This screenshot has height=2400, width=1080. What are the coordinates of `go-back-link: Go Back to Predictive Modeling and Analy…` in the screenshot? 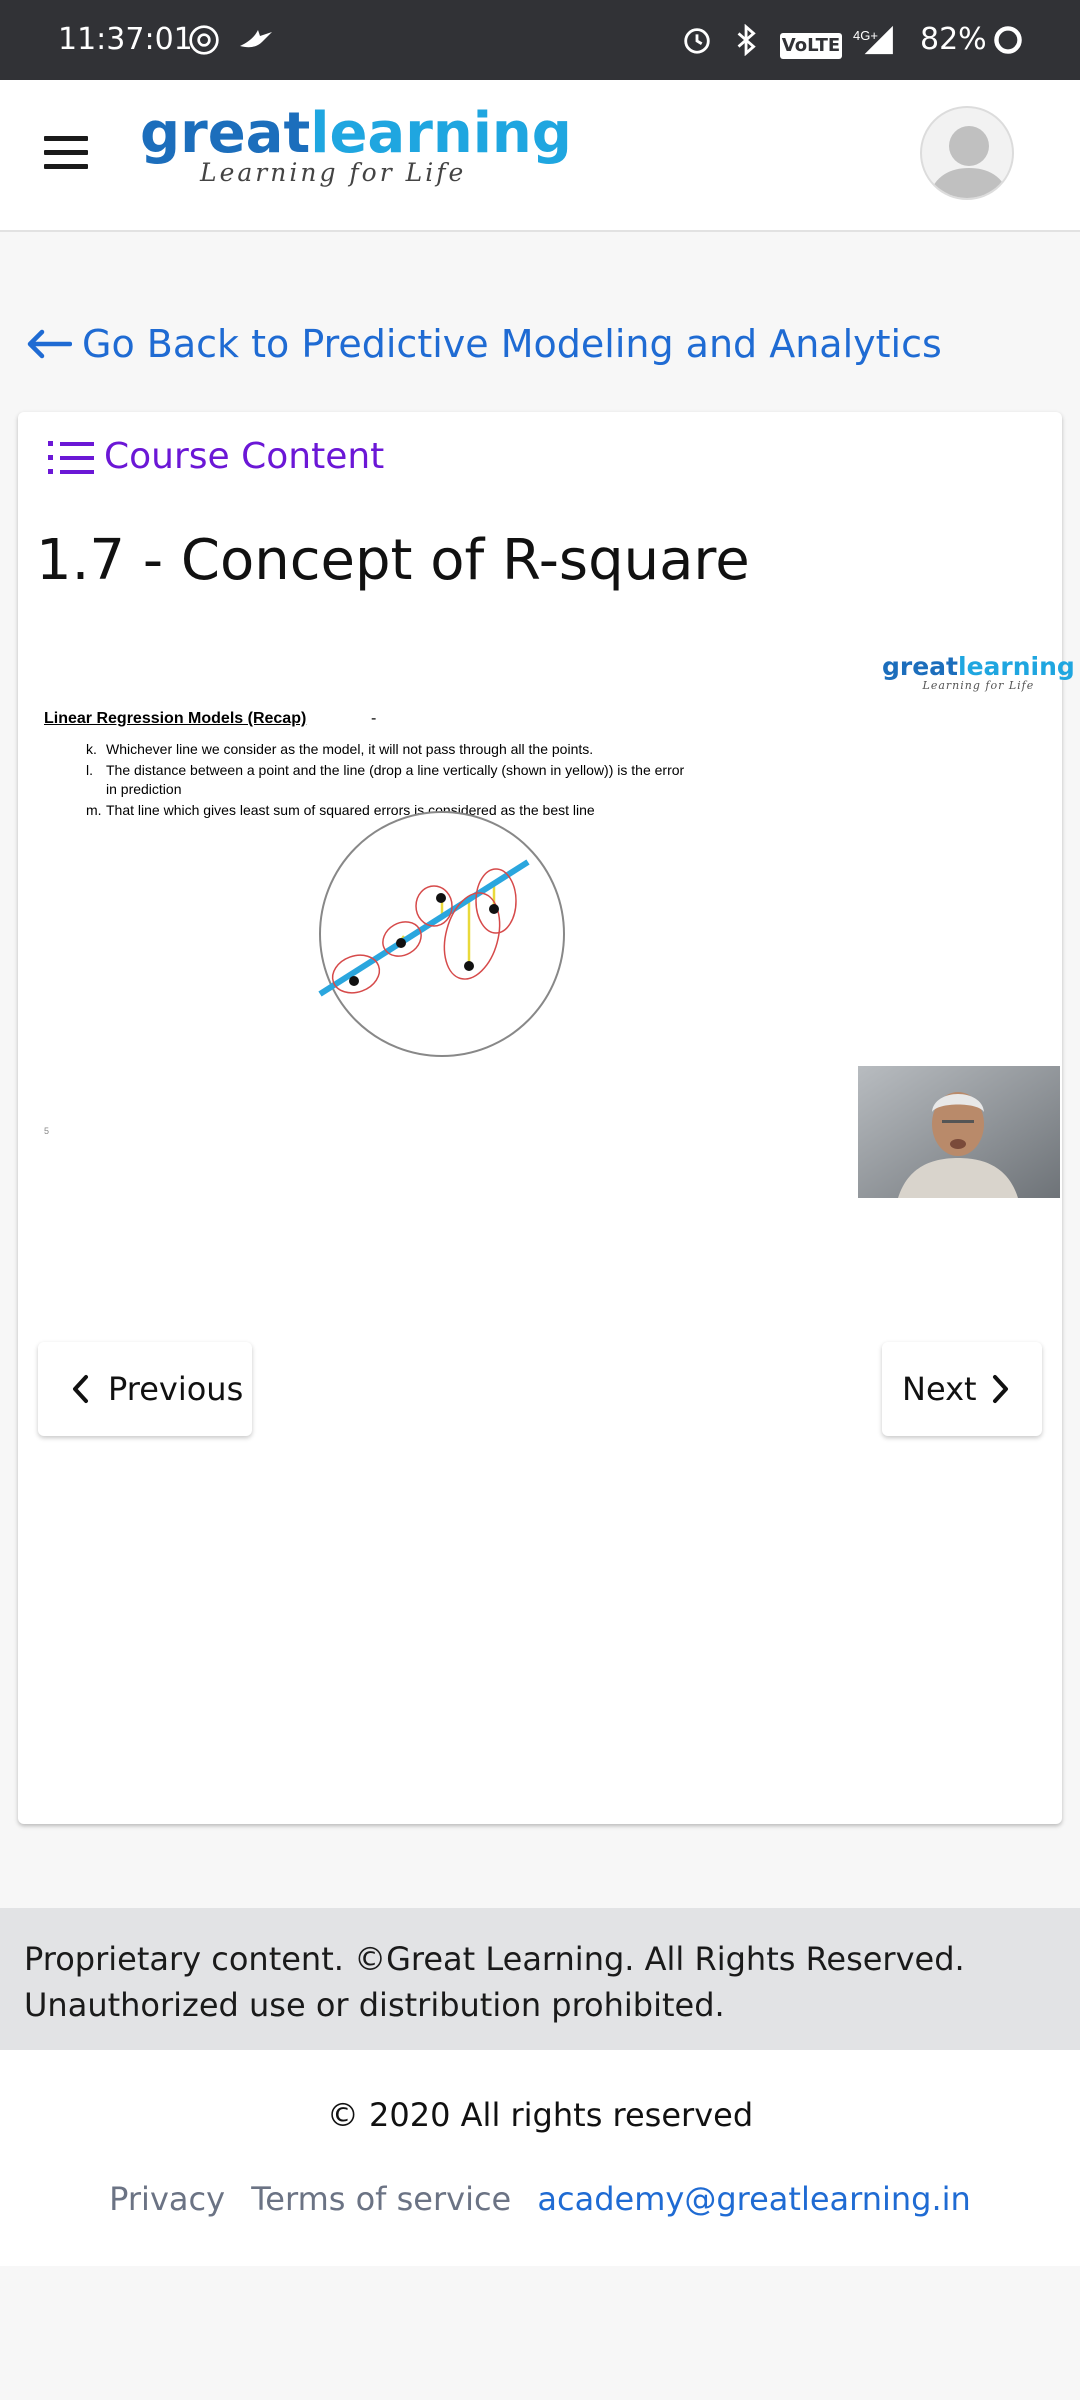 It's located at (484, 344).